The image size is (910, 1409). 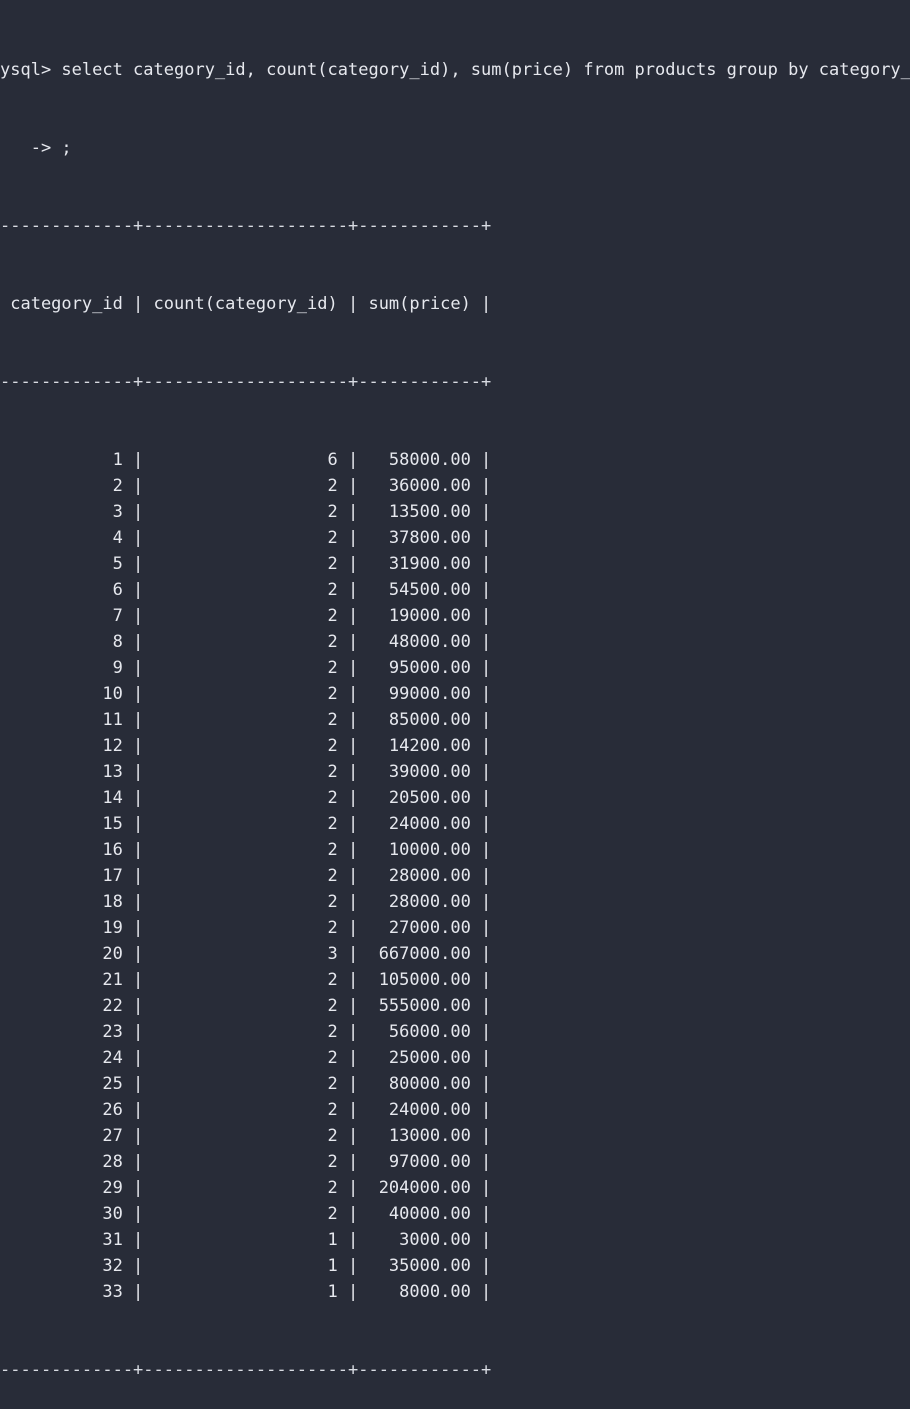 What do you see at coordinates (246, 590) in the screenshot?
I see `table-row: 6 | 2 | 54500.00 |` at bounding box center [246, 590].